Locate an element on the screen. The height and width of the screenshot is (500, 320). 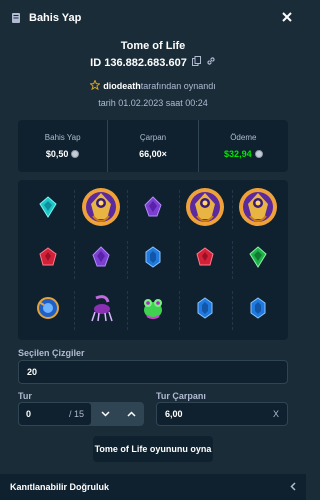
purple-scorpion-symbol-icon is located at coordinates (101, 310).